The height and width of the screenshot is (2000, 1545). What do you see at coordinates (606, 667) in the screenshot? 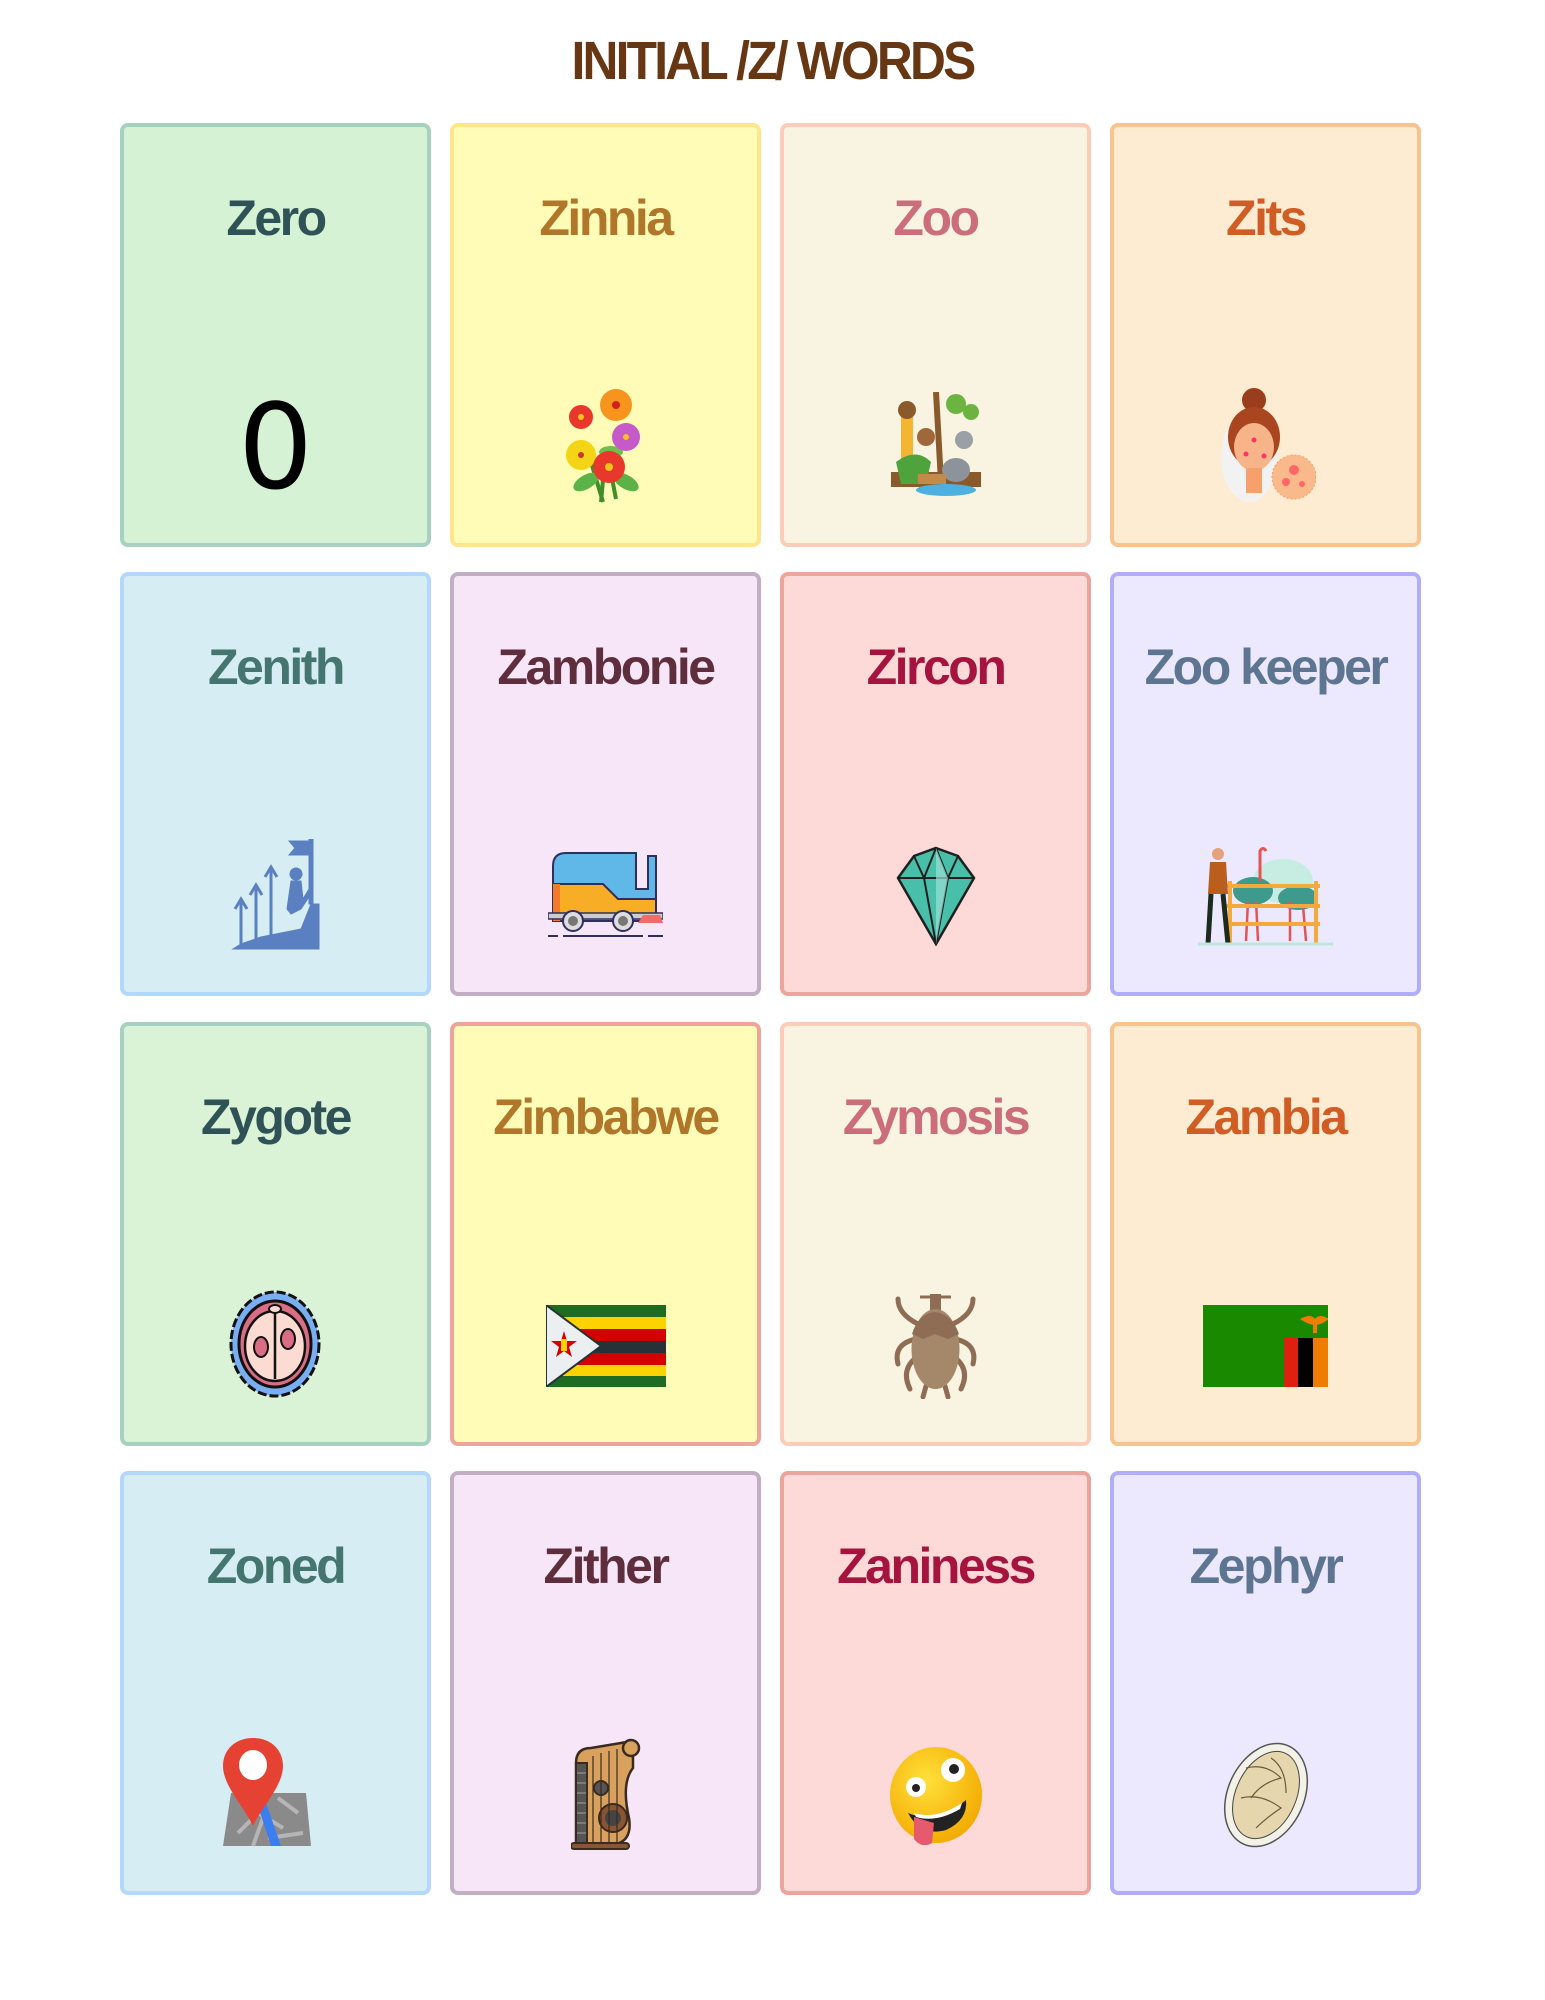
I see `card-word: Zambonie` at bounding box center [606, 667].